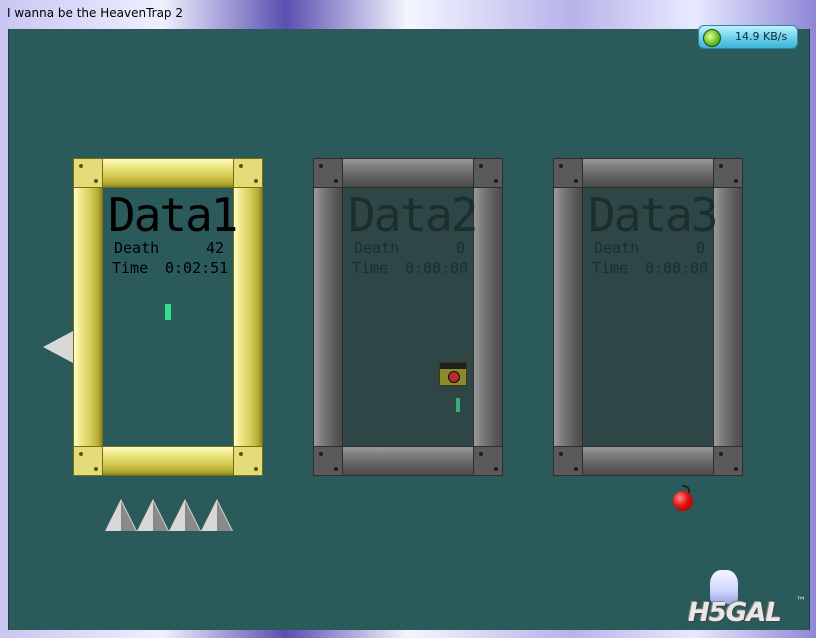  What do you see at coordinates (648, 317) in the screenshot?
I see `save-slot-3: Data3 Death 0 Time 0:00:00` at bounding box center [648, 317].